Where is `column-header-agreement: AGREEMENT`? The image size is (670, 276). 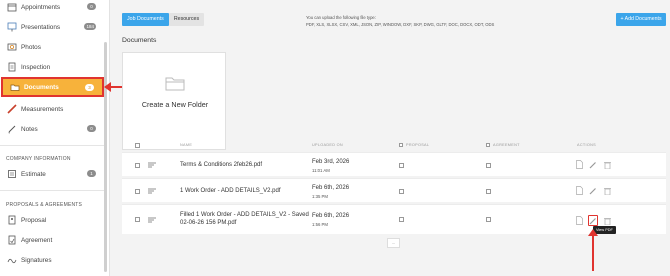
column-header-agreement: AGREEMENT is located at coordinates (506, 145).